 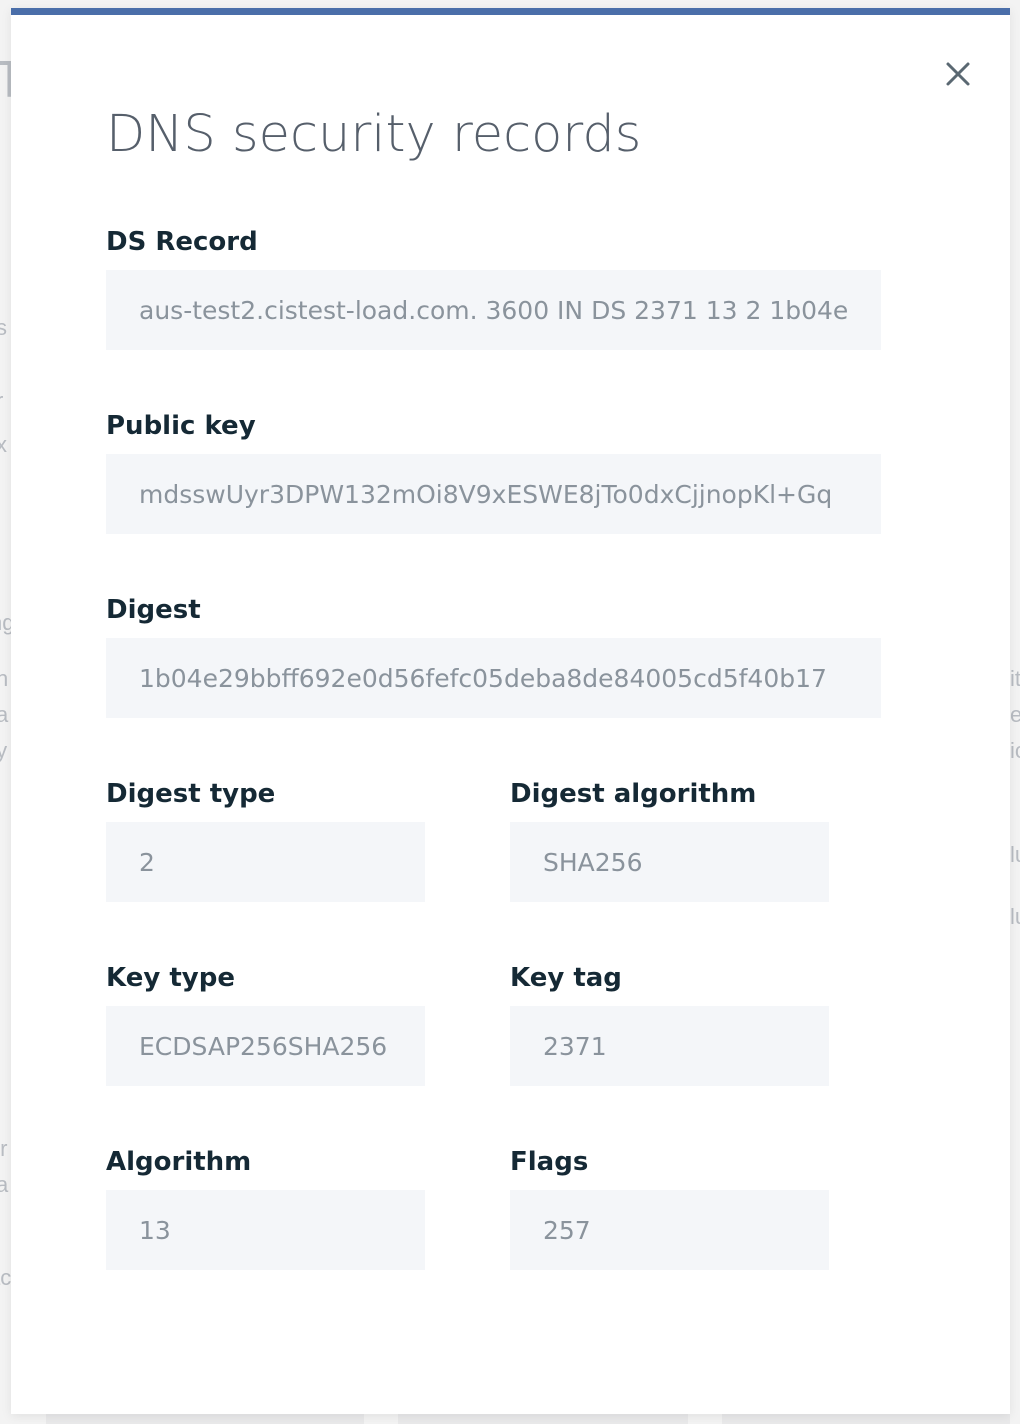 I want to click on flags-label: Flags, so click(x=549, y=1162).